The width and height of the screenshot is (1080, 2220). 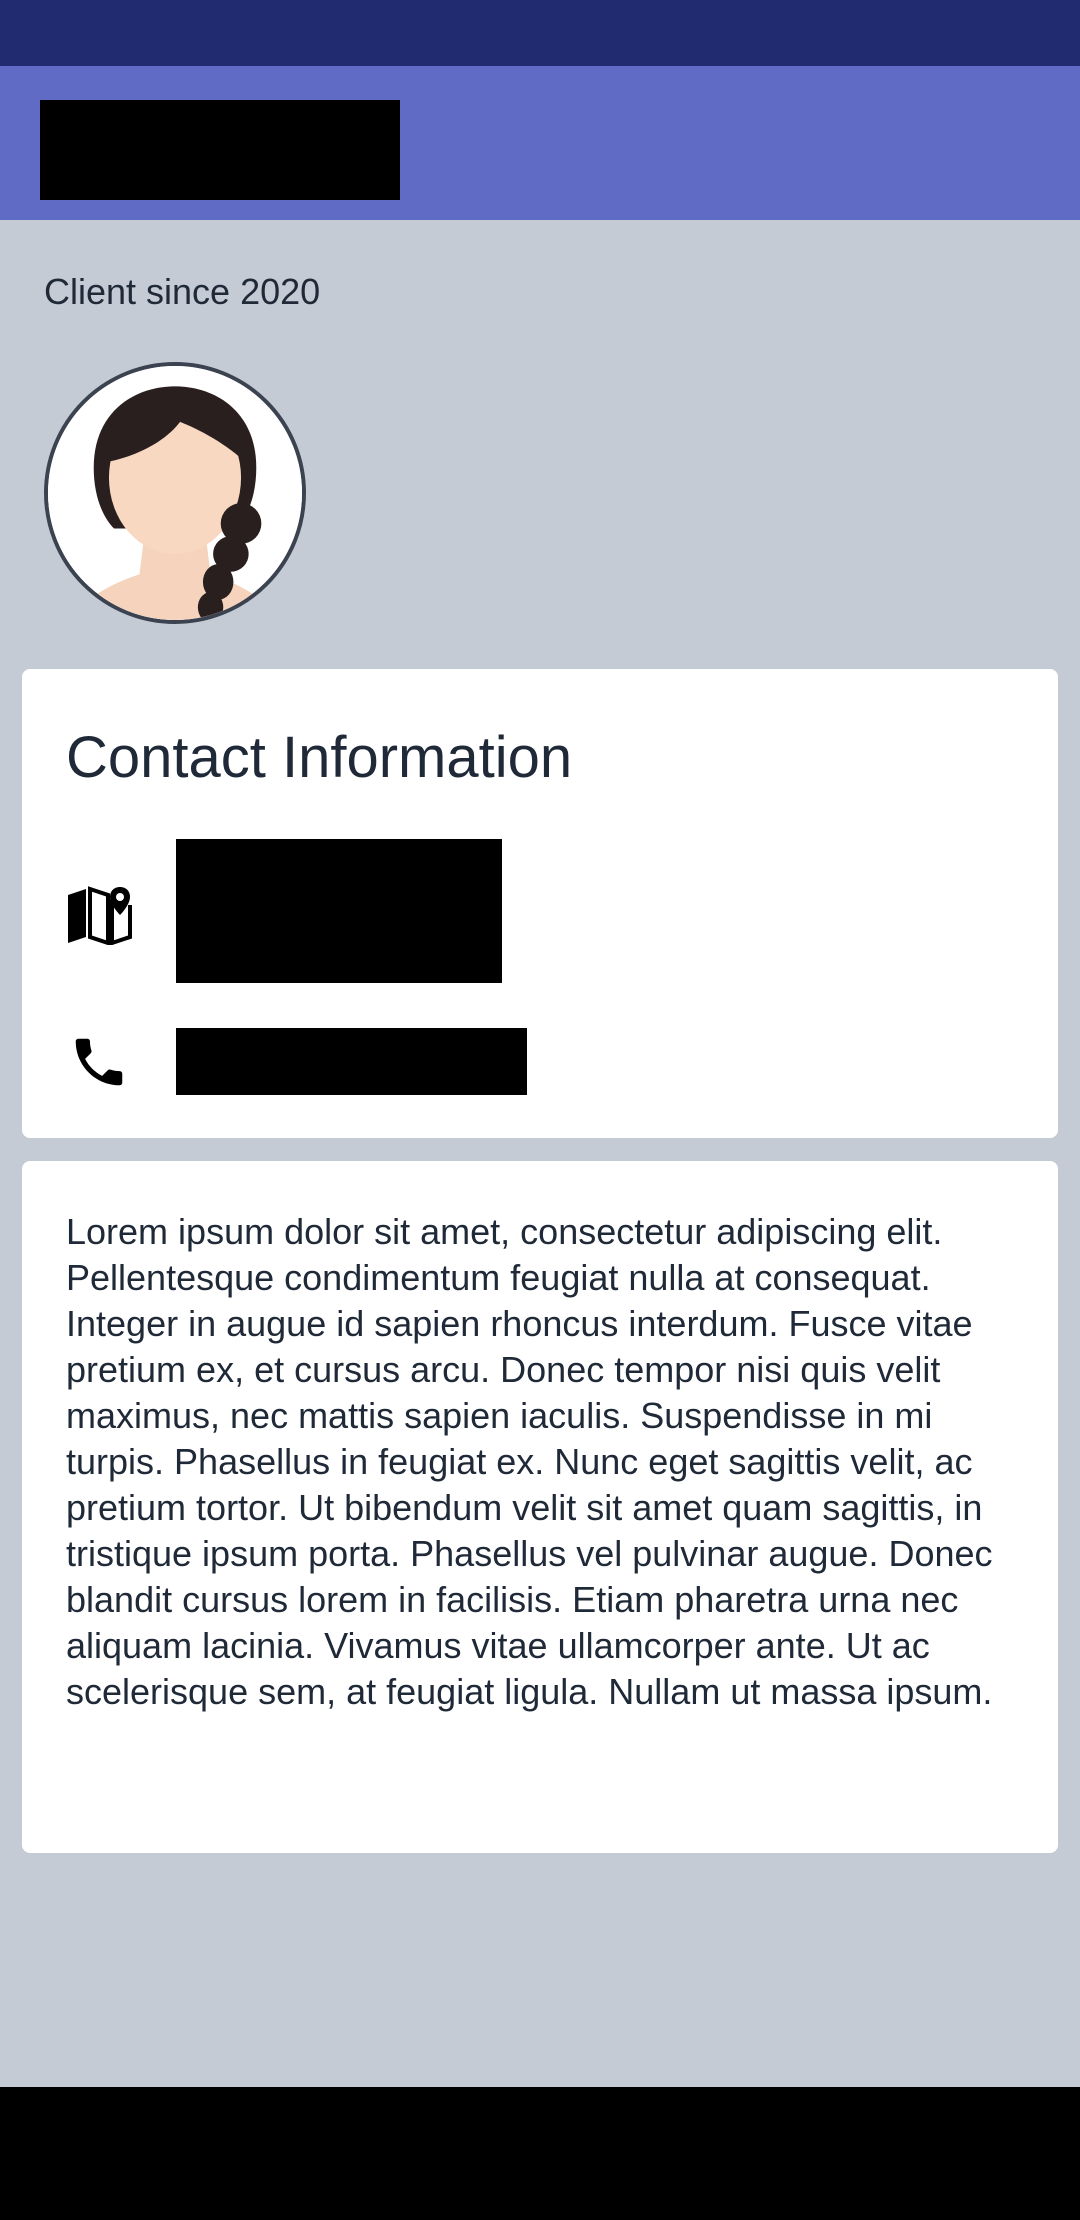 I want to click on status-bar, so click(x=540, y=33).